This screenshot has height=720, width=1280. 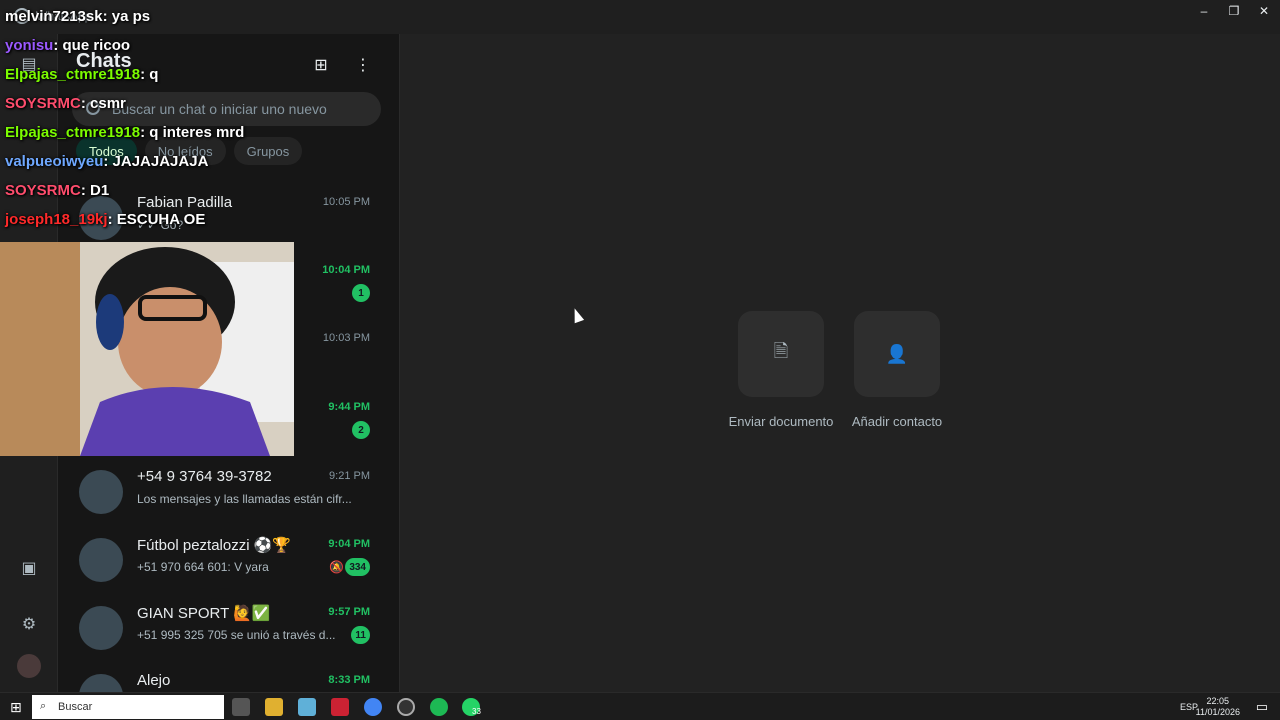 What do you see at coordinates (29, 568) in the screenshot?
I see `media-icon: ▣` at bounding box center [29, 568].